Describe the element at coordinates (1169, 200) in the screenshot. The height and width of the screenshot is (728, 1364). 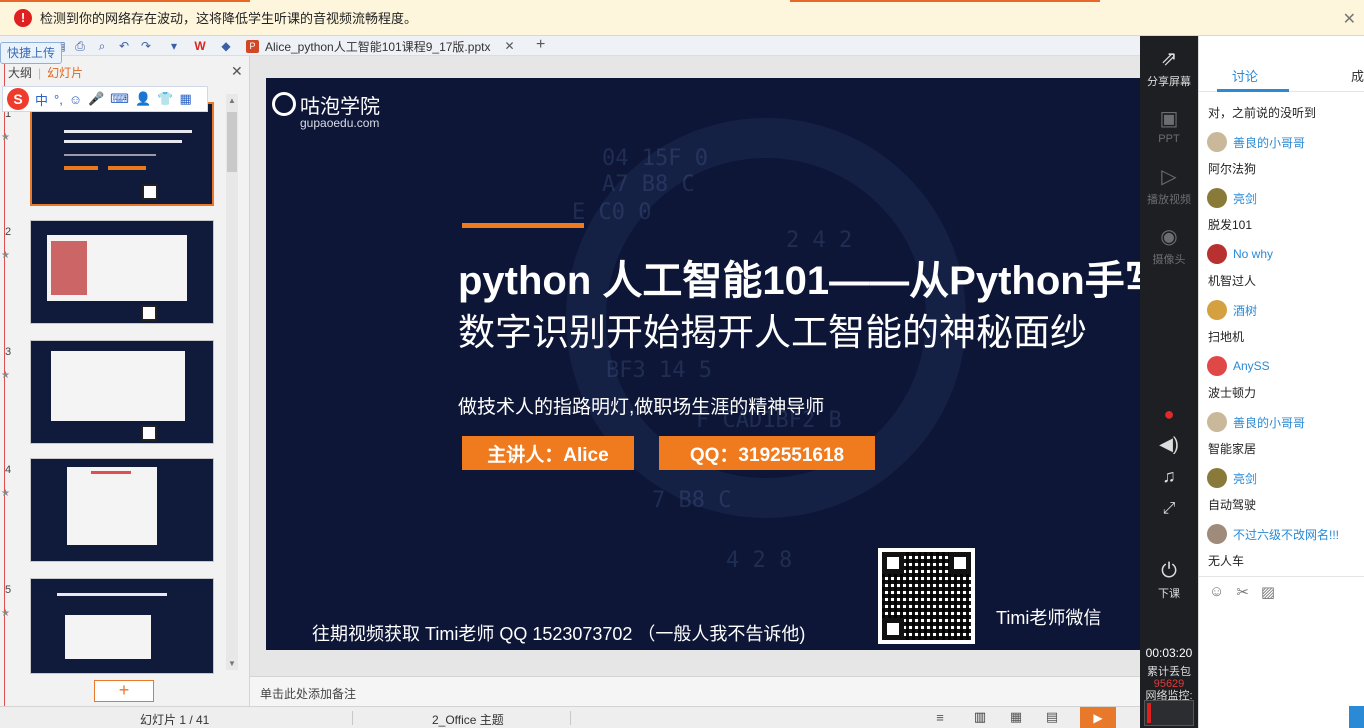
I see `play-video-label: 播放视频` at that location.